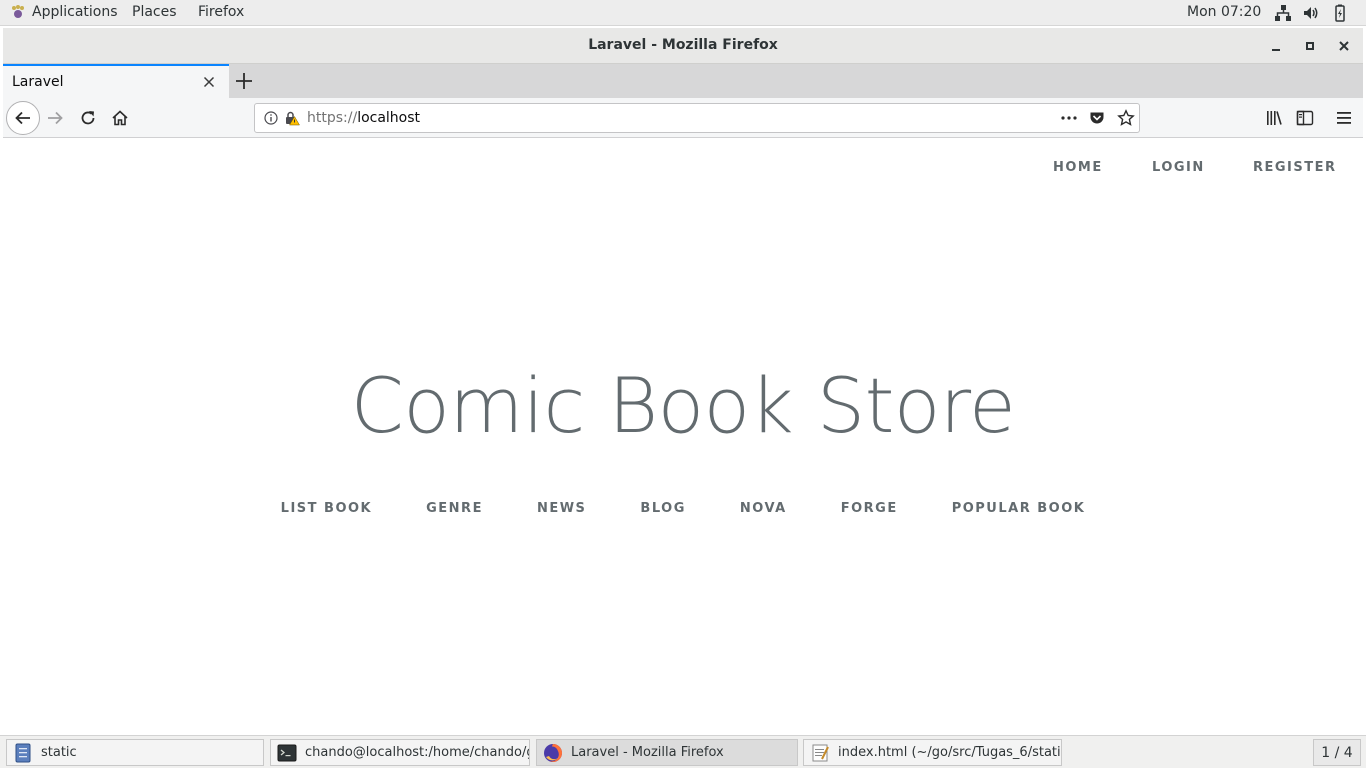 The height and width of the screenshot is (768, 1366). What do you see at coordinates (1126, 118) in the screenshot?
I see `bookmark-star-icon` at bounding box center [1126, 118].